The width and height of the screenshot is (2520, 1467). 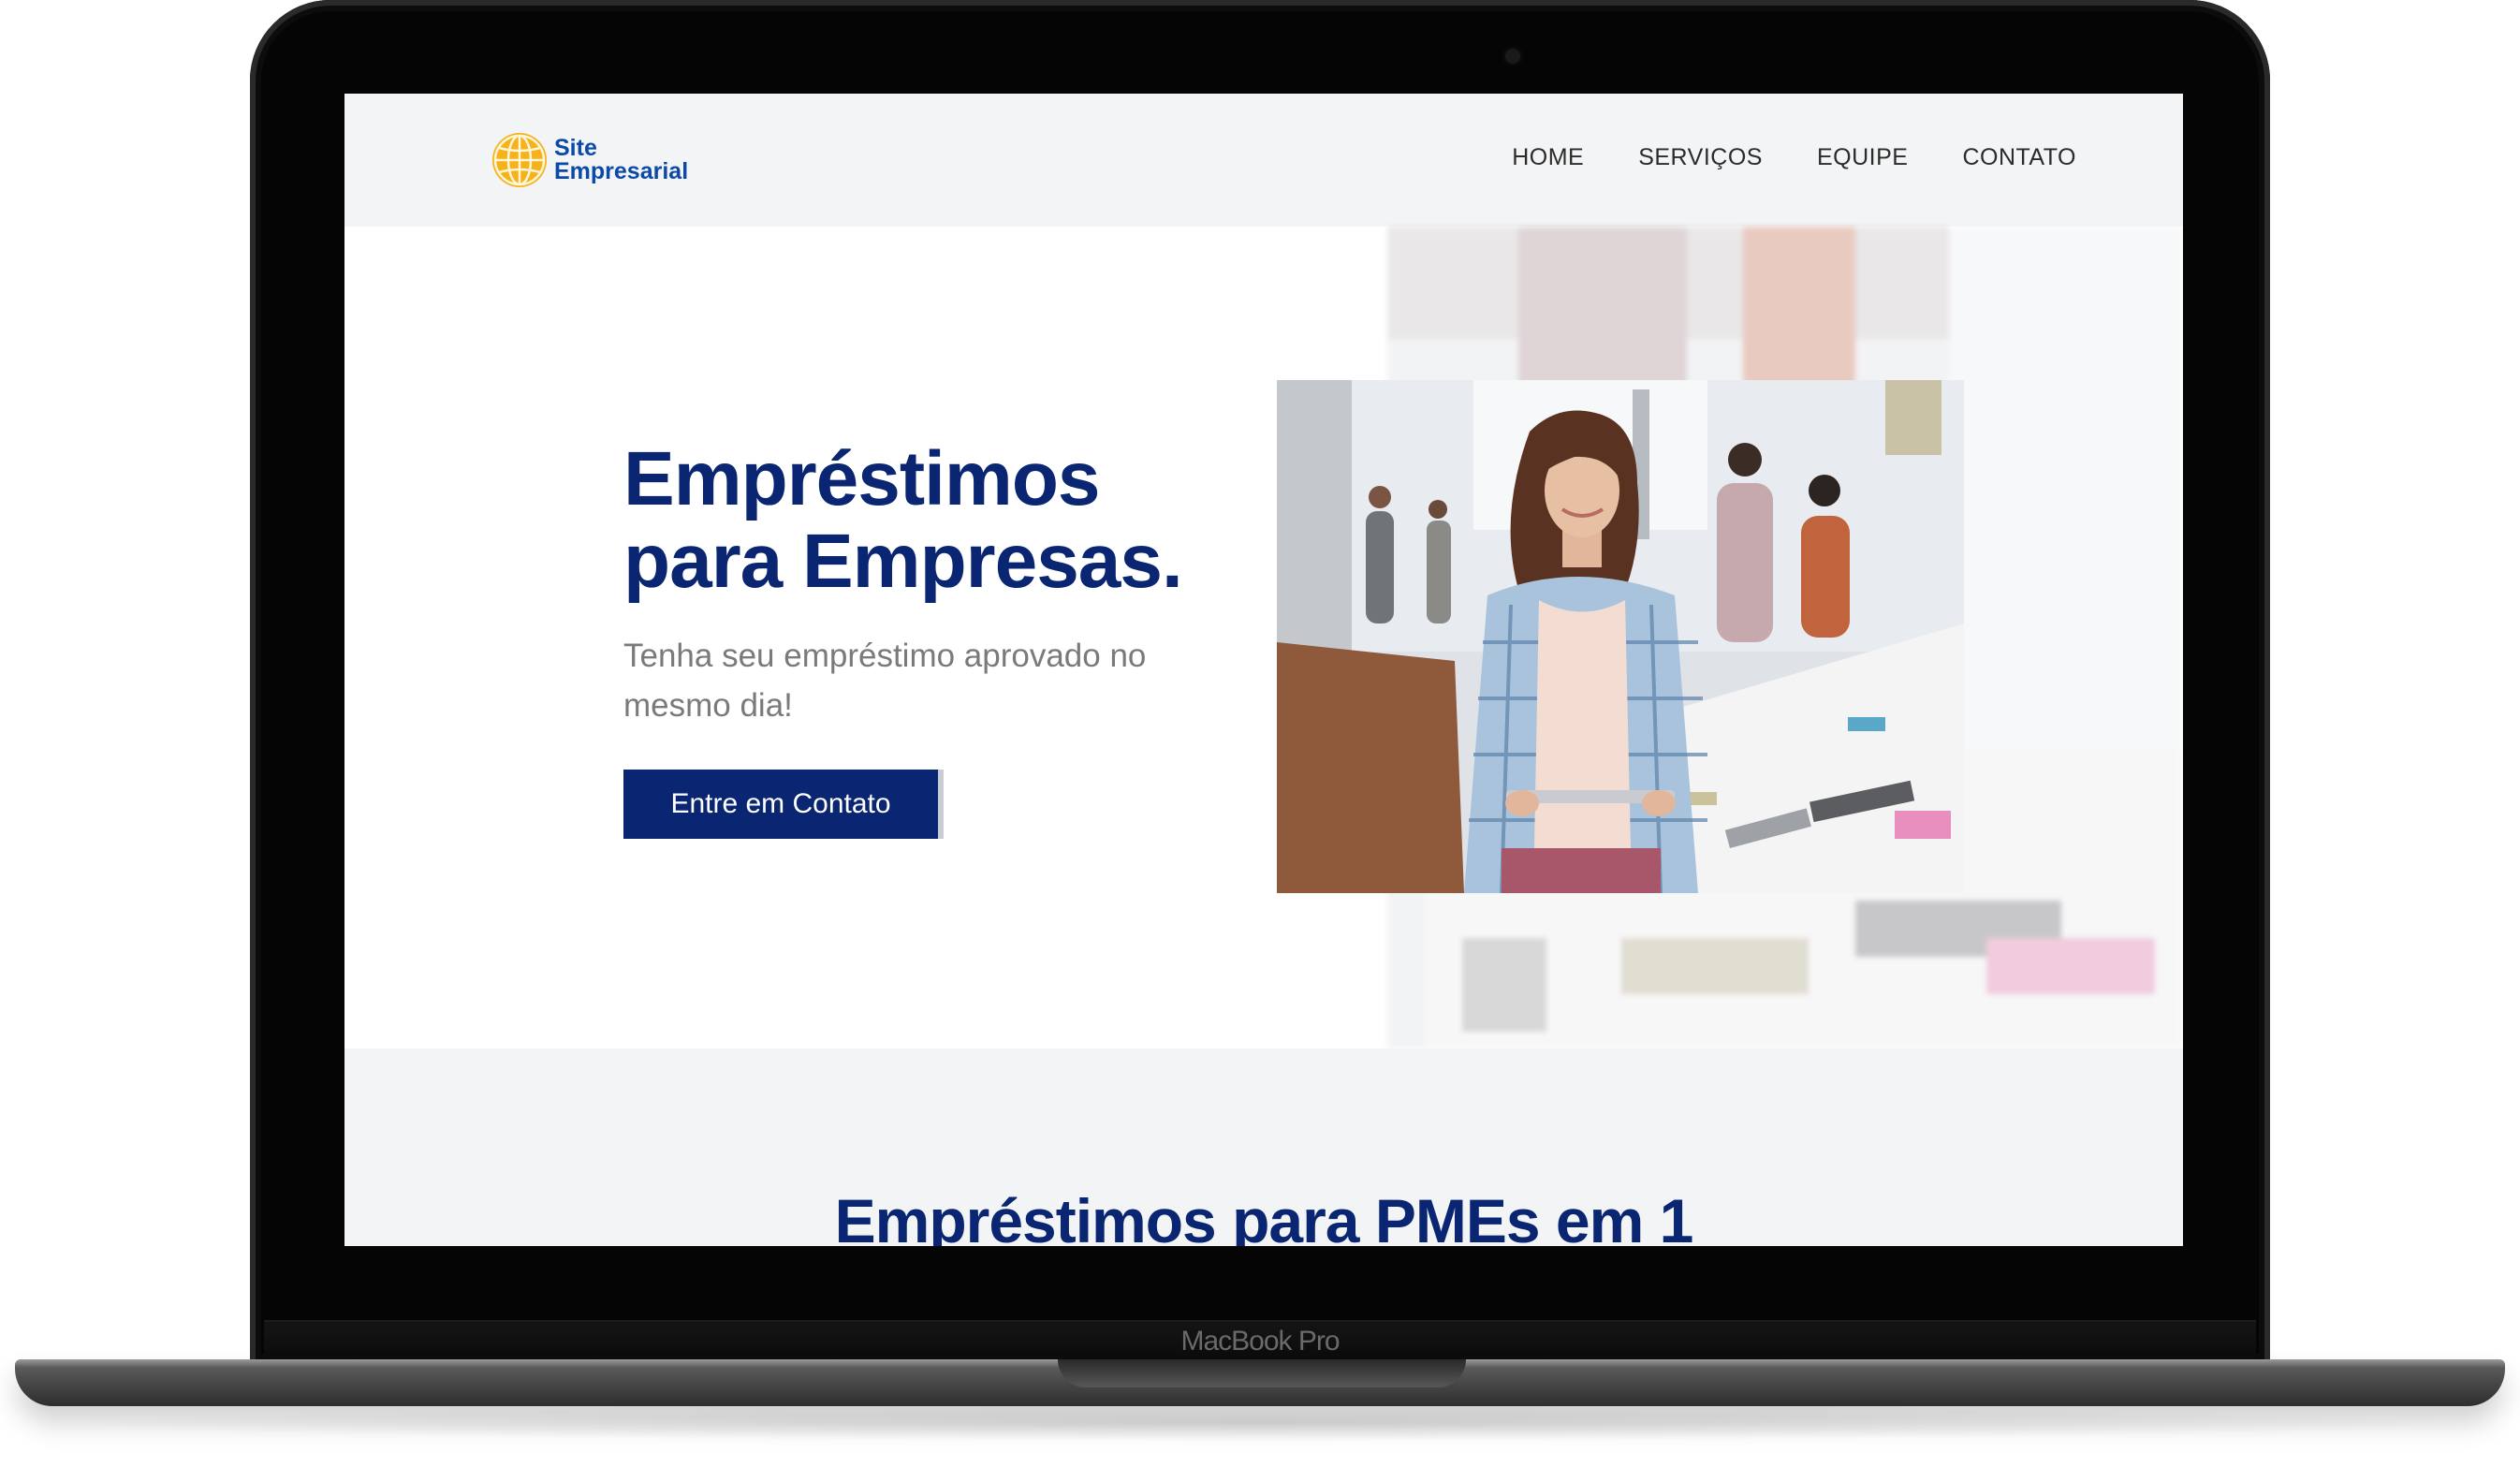 I want to click on hero-title: Empréstimos para Empresas., so click(x=903, y=520).